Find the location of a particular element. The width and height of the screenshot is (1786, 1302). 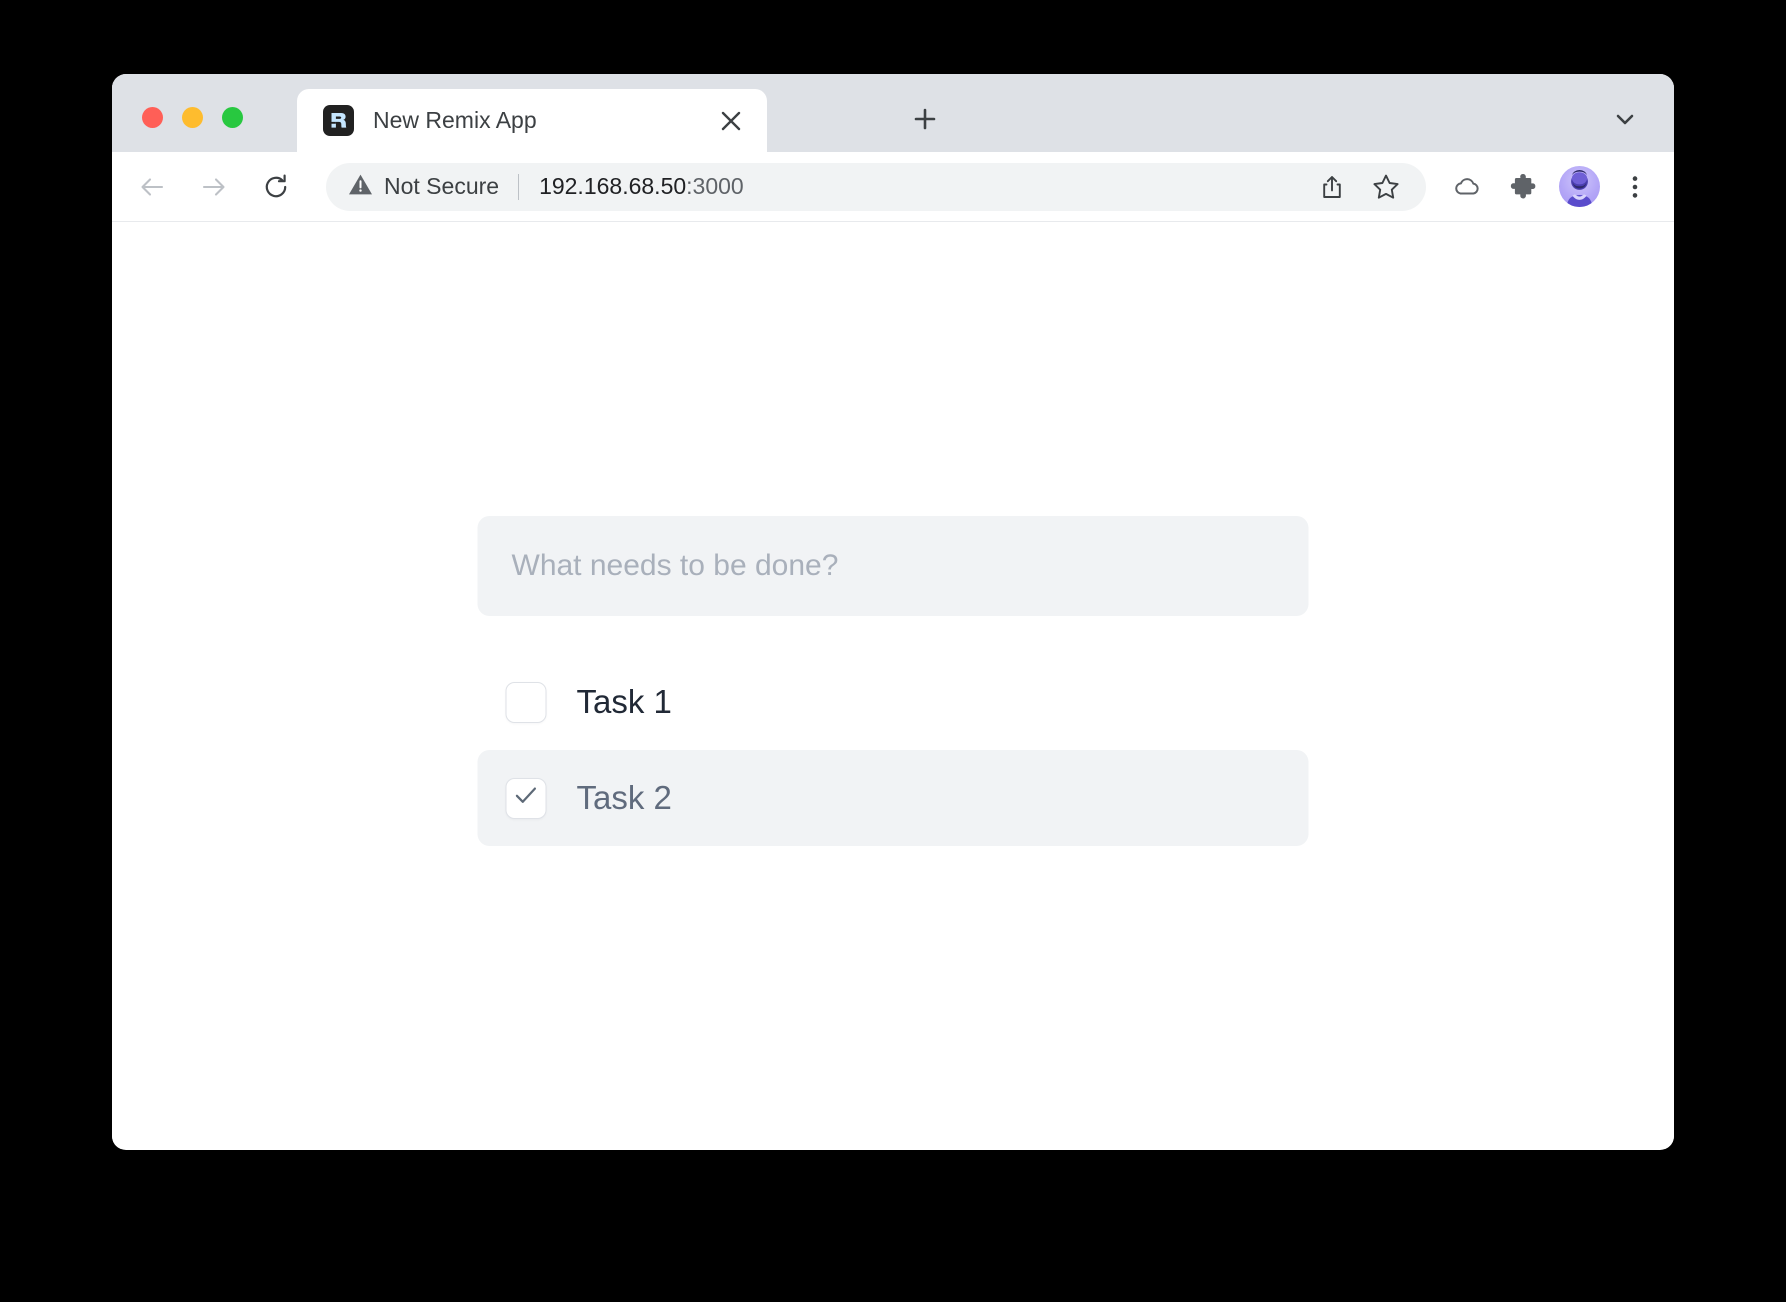

tab-strip: New Remix App is located at coordinates (893, 113).